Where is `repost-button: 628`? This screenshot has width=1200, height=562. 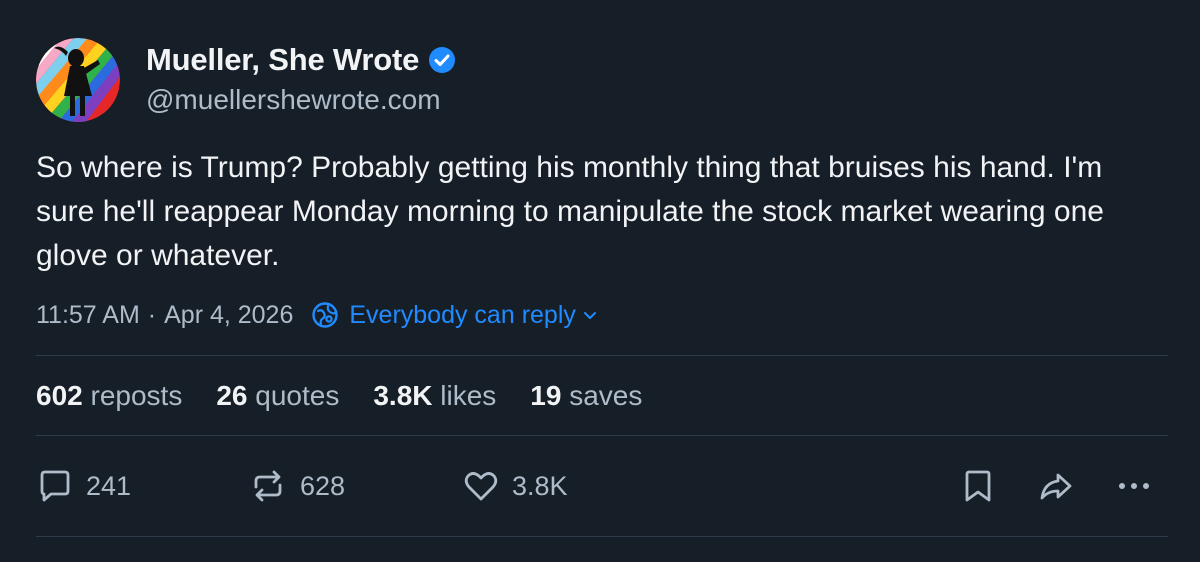
repost-button: 628 is located at coordinates (296, 486).